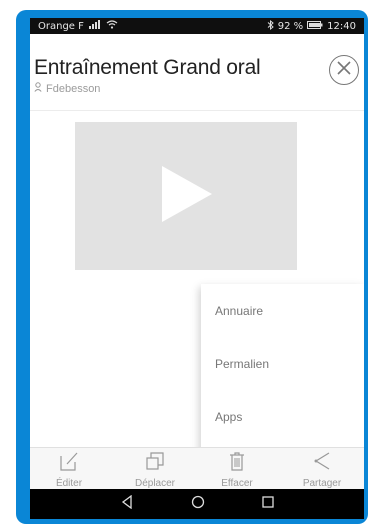  I want to click on page-title: Entraînement Grand oral, so click(147, 67).